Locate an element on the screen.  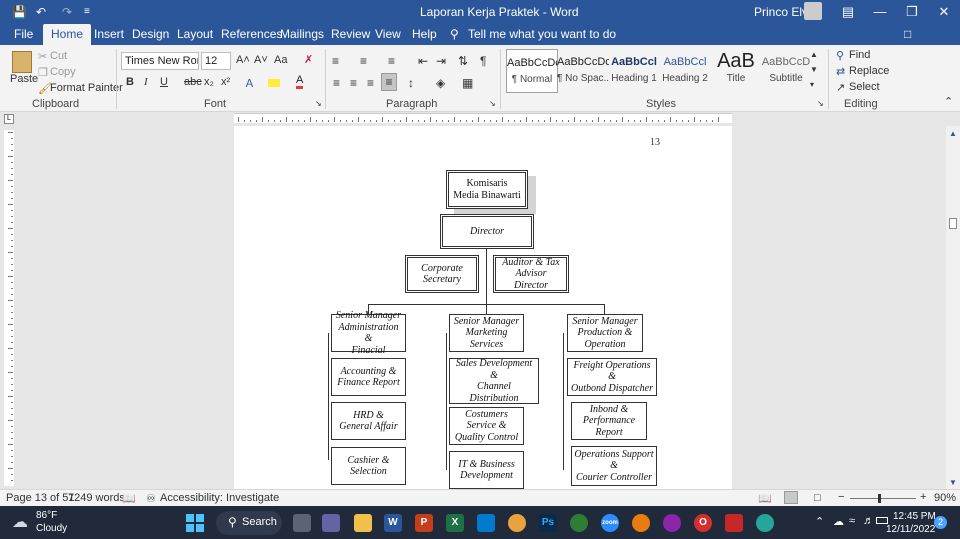
find-icon: ⚲ is located at coordinates (840, 55).